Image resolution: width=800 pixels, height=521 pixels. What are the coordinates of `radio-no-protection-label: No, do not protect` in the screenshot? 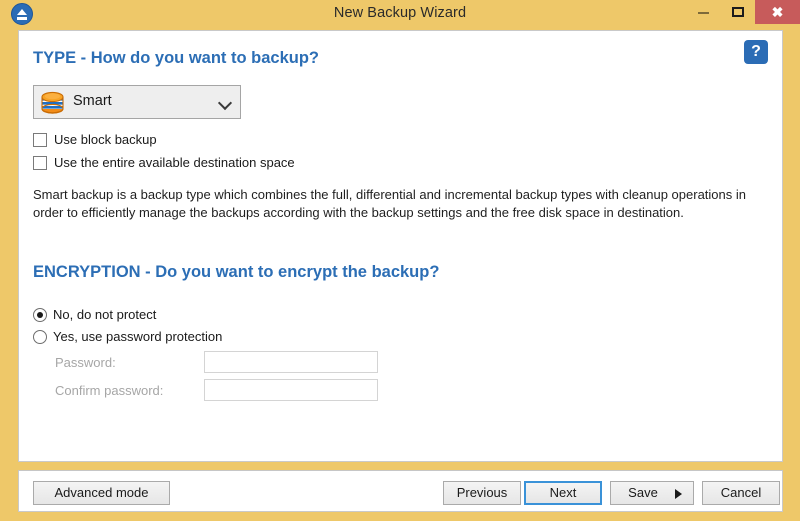 It's located at (105, 314).